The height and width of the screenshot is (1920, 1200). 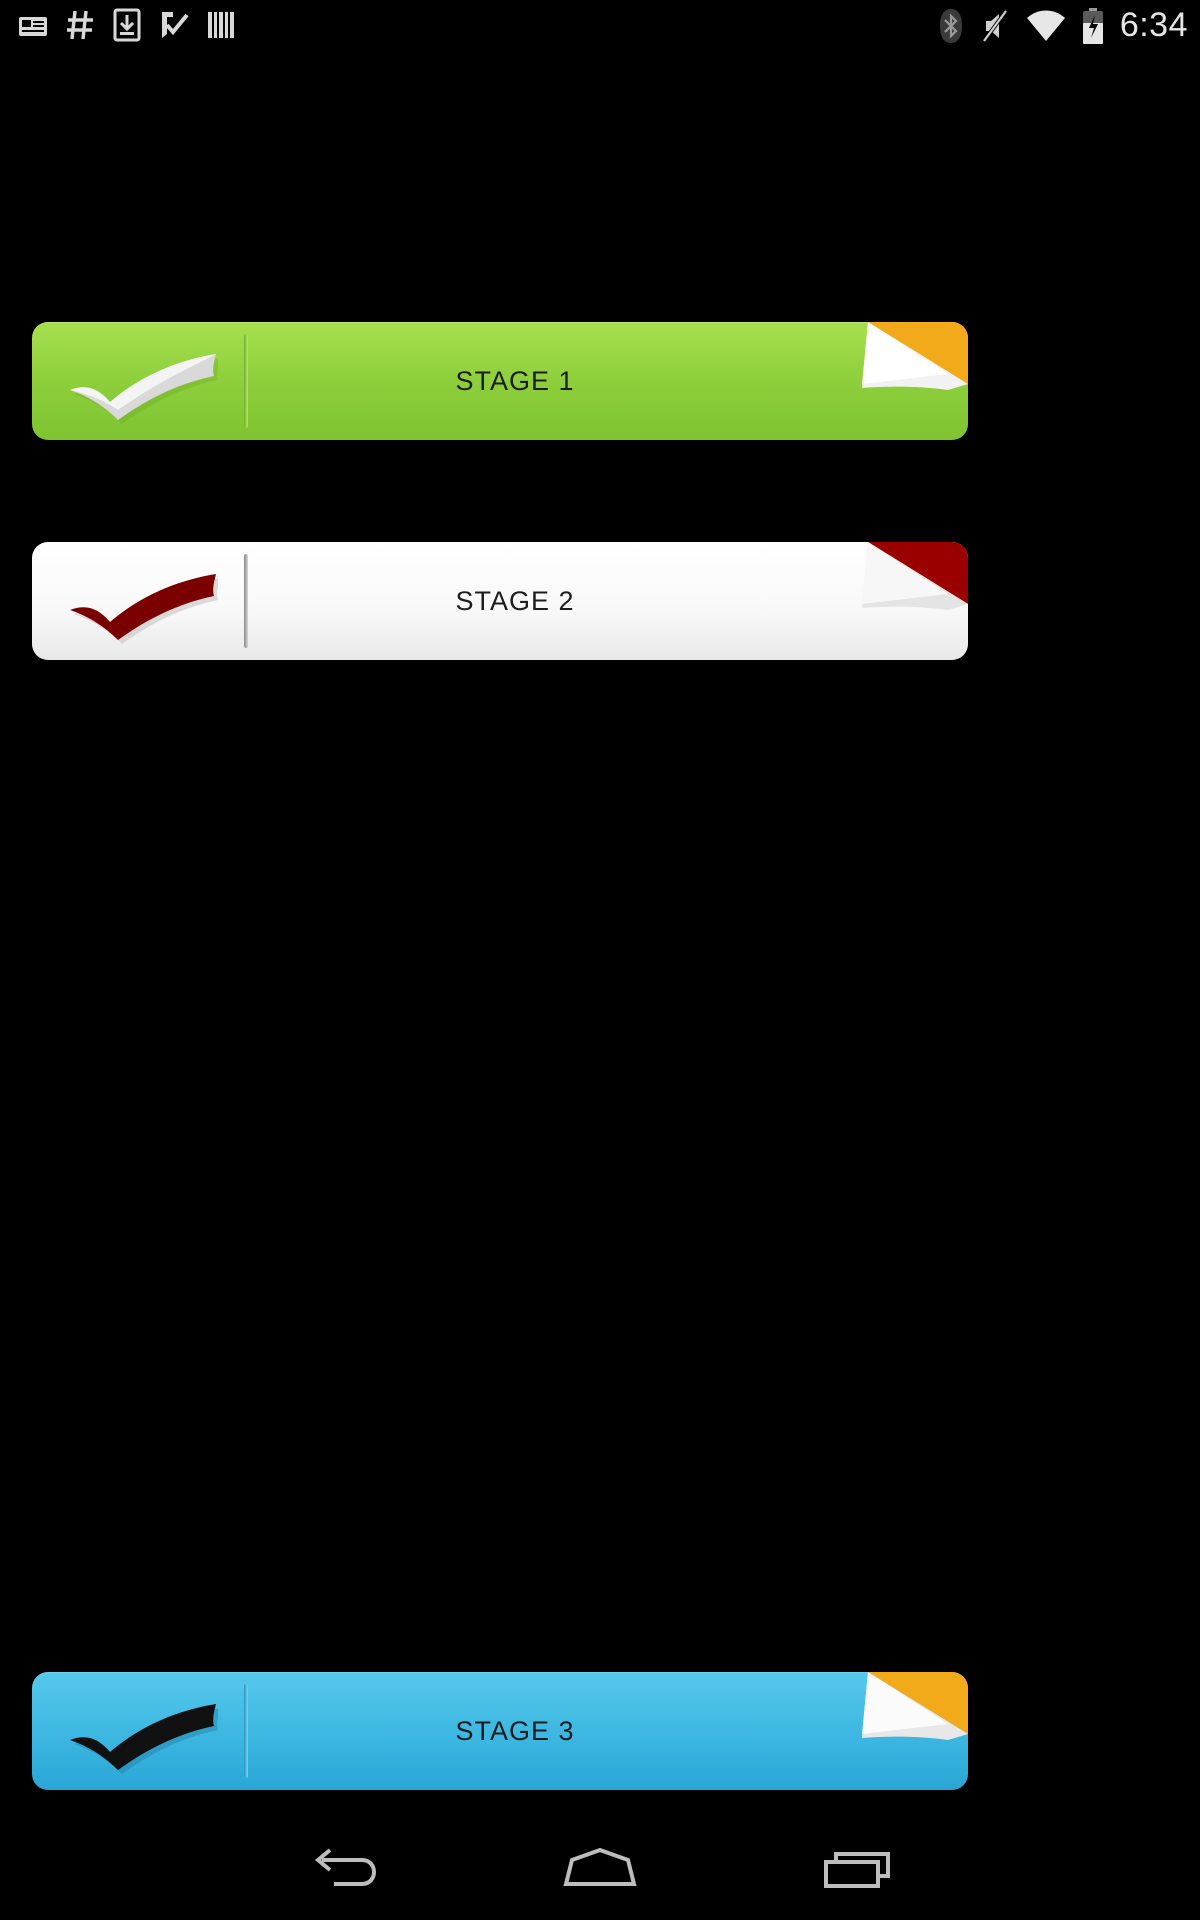 I want to click on home-icon, so click(x=600, y=1869).